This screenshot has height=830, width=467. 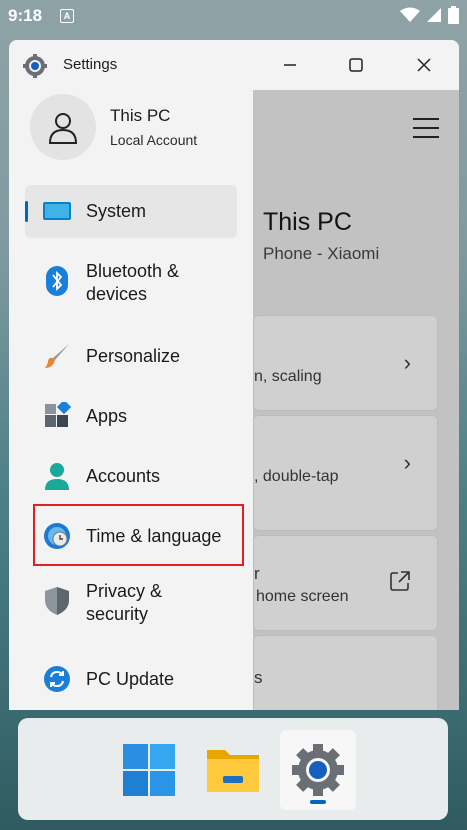 I want to click on wifi-icon, so click(x=410, y=14).